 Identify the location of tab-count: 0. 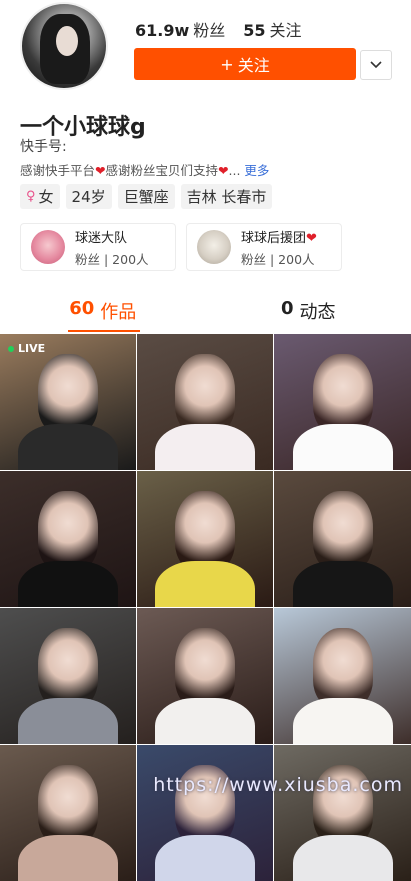
(287, 308).